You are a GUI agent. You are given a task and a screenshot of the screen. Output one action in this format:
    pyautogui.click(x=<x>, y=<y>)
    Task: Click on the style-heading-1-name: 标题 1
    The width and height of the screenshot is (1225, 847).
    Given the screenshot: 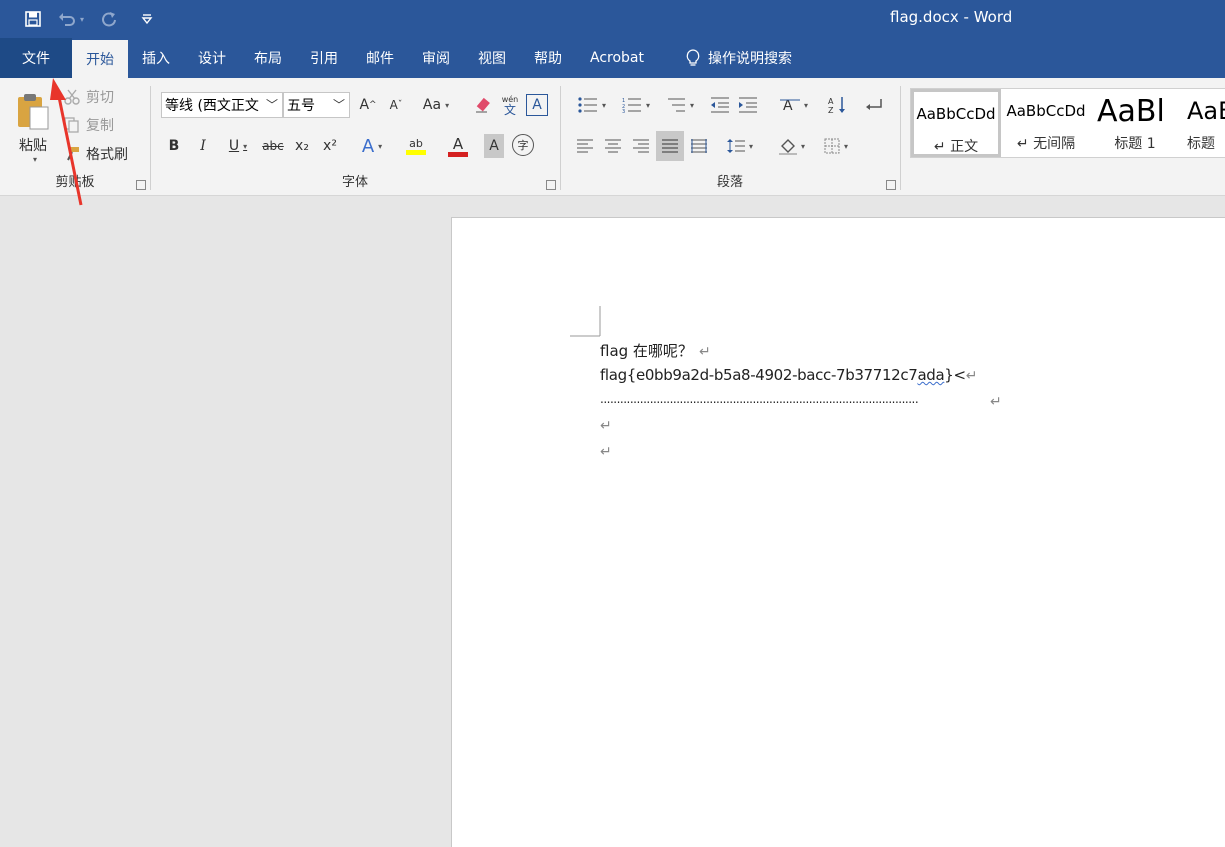 What is the action you would take?
    pyautogui.click(x=1135, y=144)
    